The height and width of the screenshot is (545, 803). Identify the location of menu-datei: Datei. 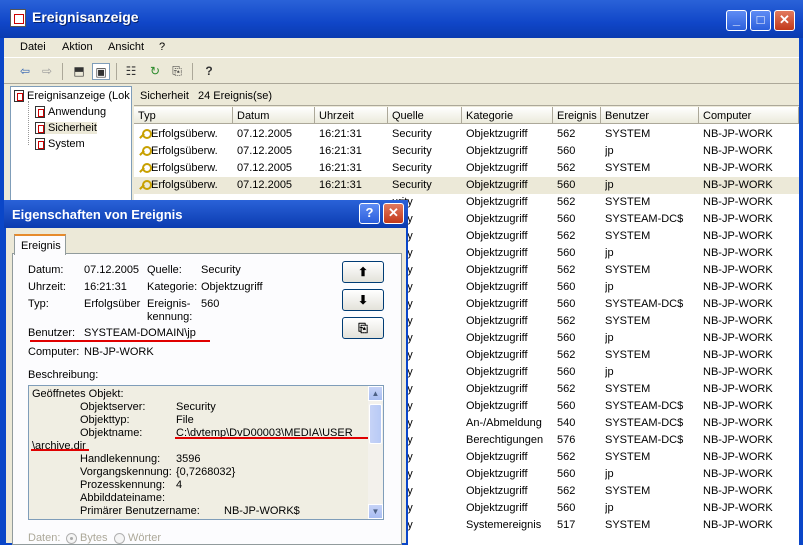
(33, 47).